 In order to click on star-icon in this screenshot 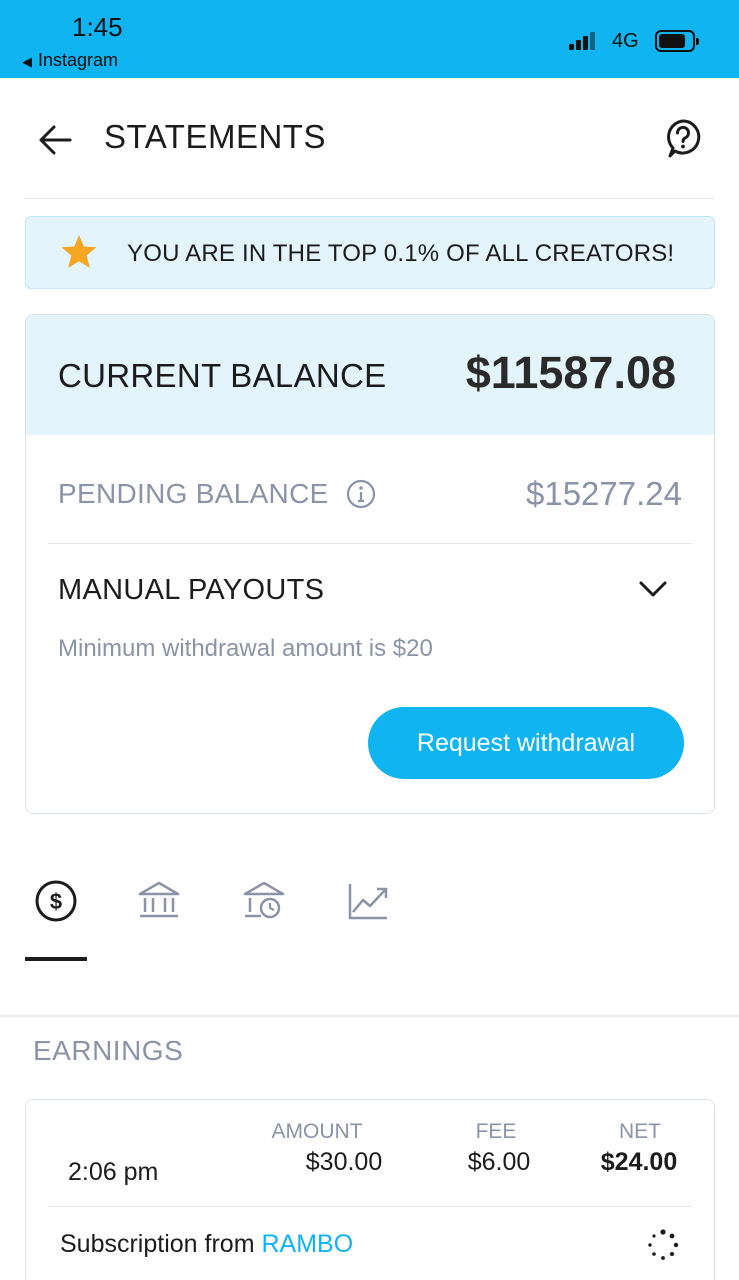, I will do `click(79, 251)`.